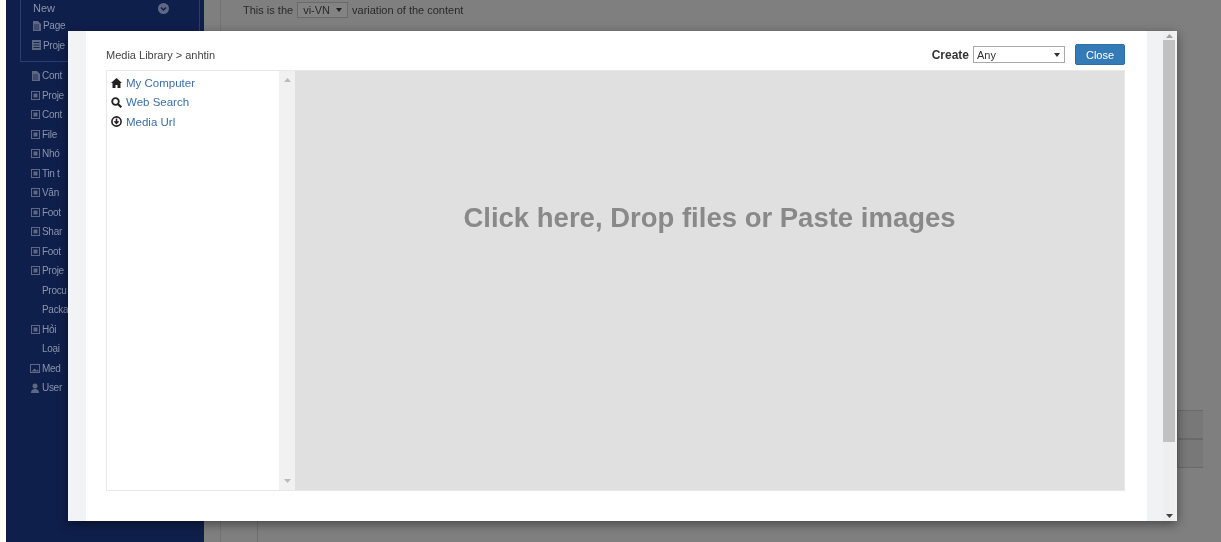 The width and height of the screenshot is (1221, 542). What do you see at coordinates (116, 102) in the screenshot?
I see `search-icon` at bounding box center [116, 102].